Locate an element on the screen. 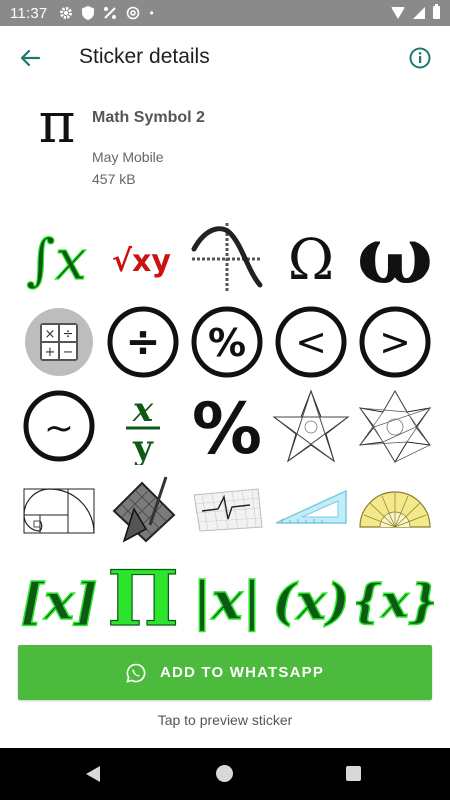 This screenshot has height=800, width=450. sticker-text: [x] is located at coordinates (58, 601).